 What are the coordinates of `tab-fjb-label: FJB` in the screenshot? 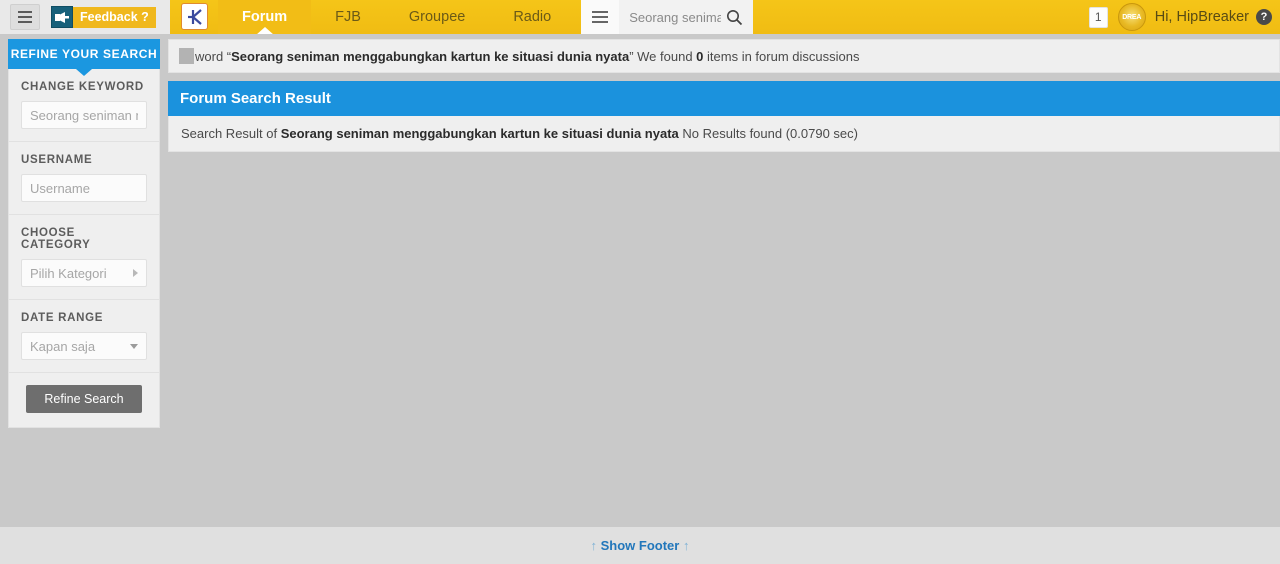 It's located at (348, 17).